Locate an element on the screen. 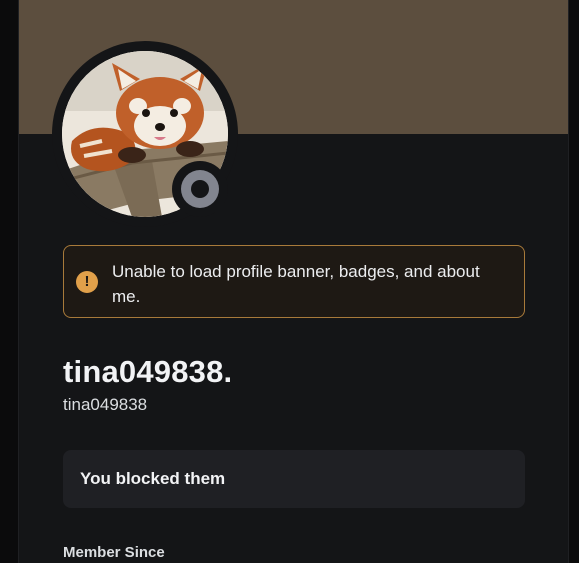 This screenshot has width=579, height=563. avatar-container is located at coordinates (145, 134).